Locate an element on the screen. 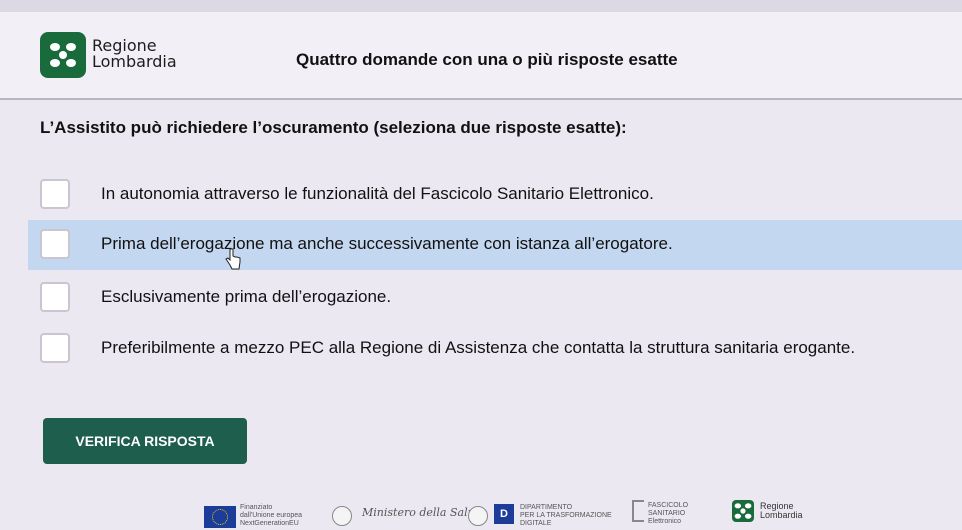 This screenshot has width=962, height=530. logo-text: Regione Lombardia is located at coordinates (134, 54).